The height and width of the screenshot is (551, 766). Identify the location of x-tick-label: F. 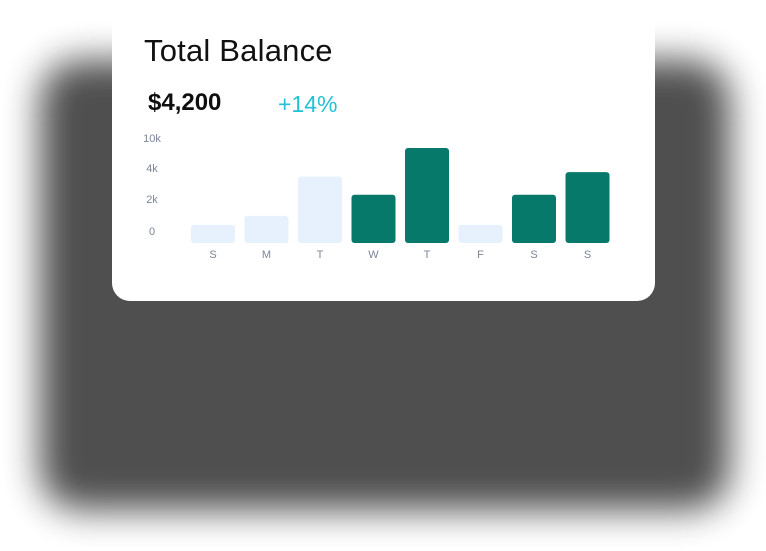
(480, 255).